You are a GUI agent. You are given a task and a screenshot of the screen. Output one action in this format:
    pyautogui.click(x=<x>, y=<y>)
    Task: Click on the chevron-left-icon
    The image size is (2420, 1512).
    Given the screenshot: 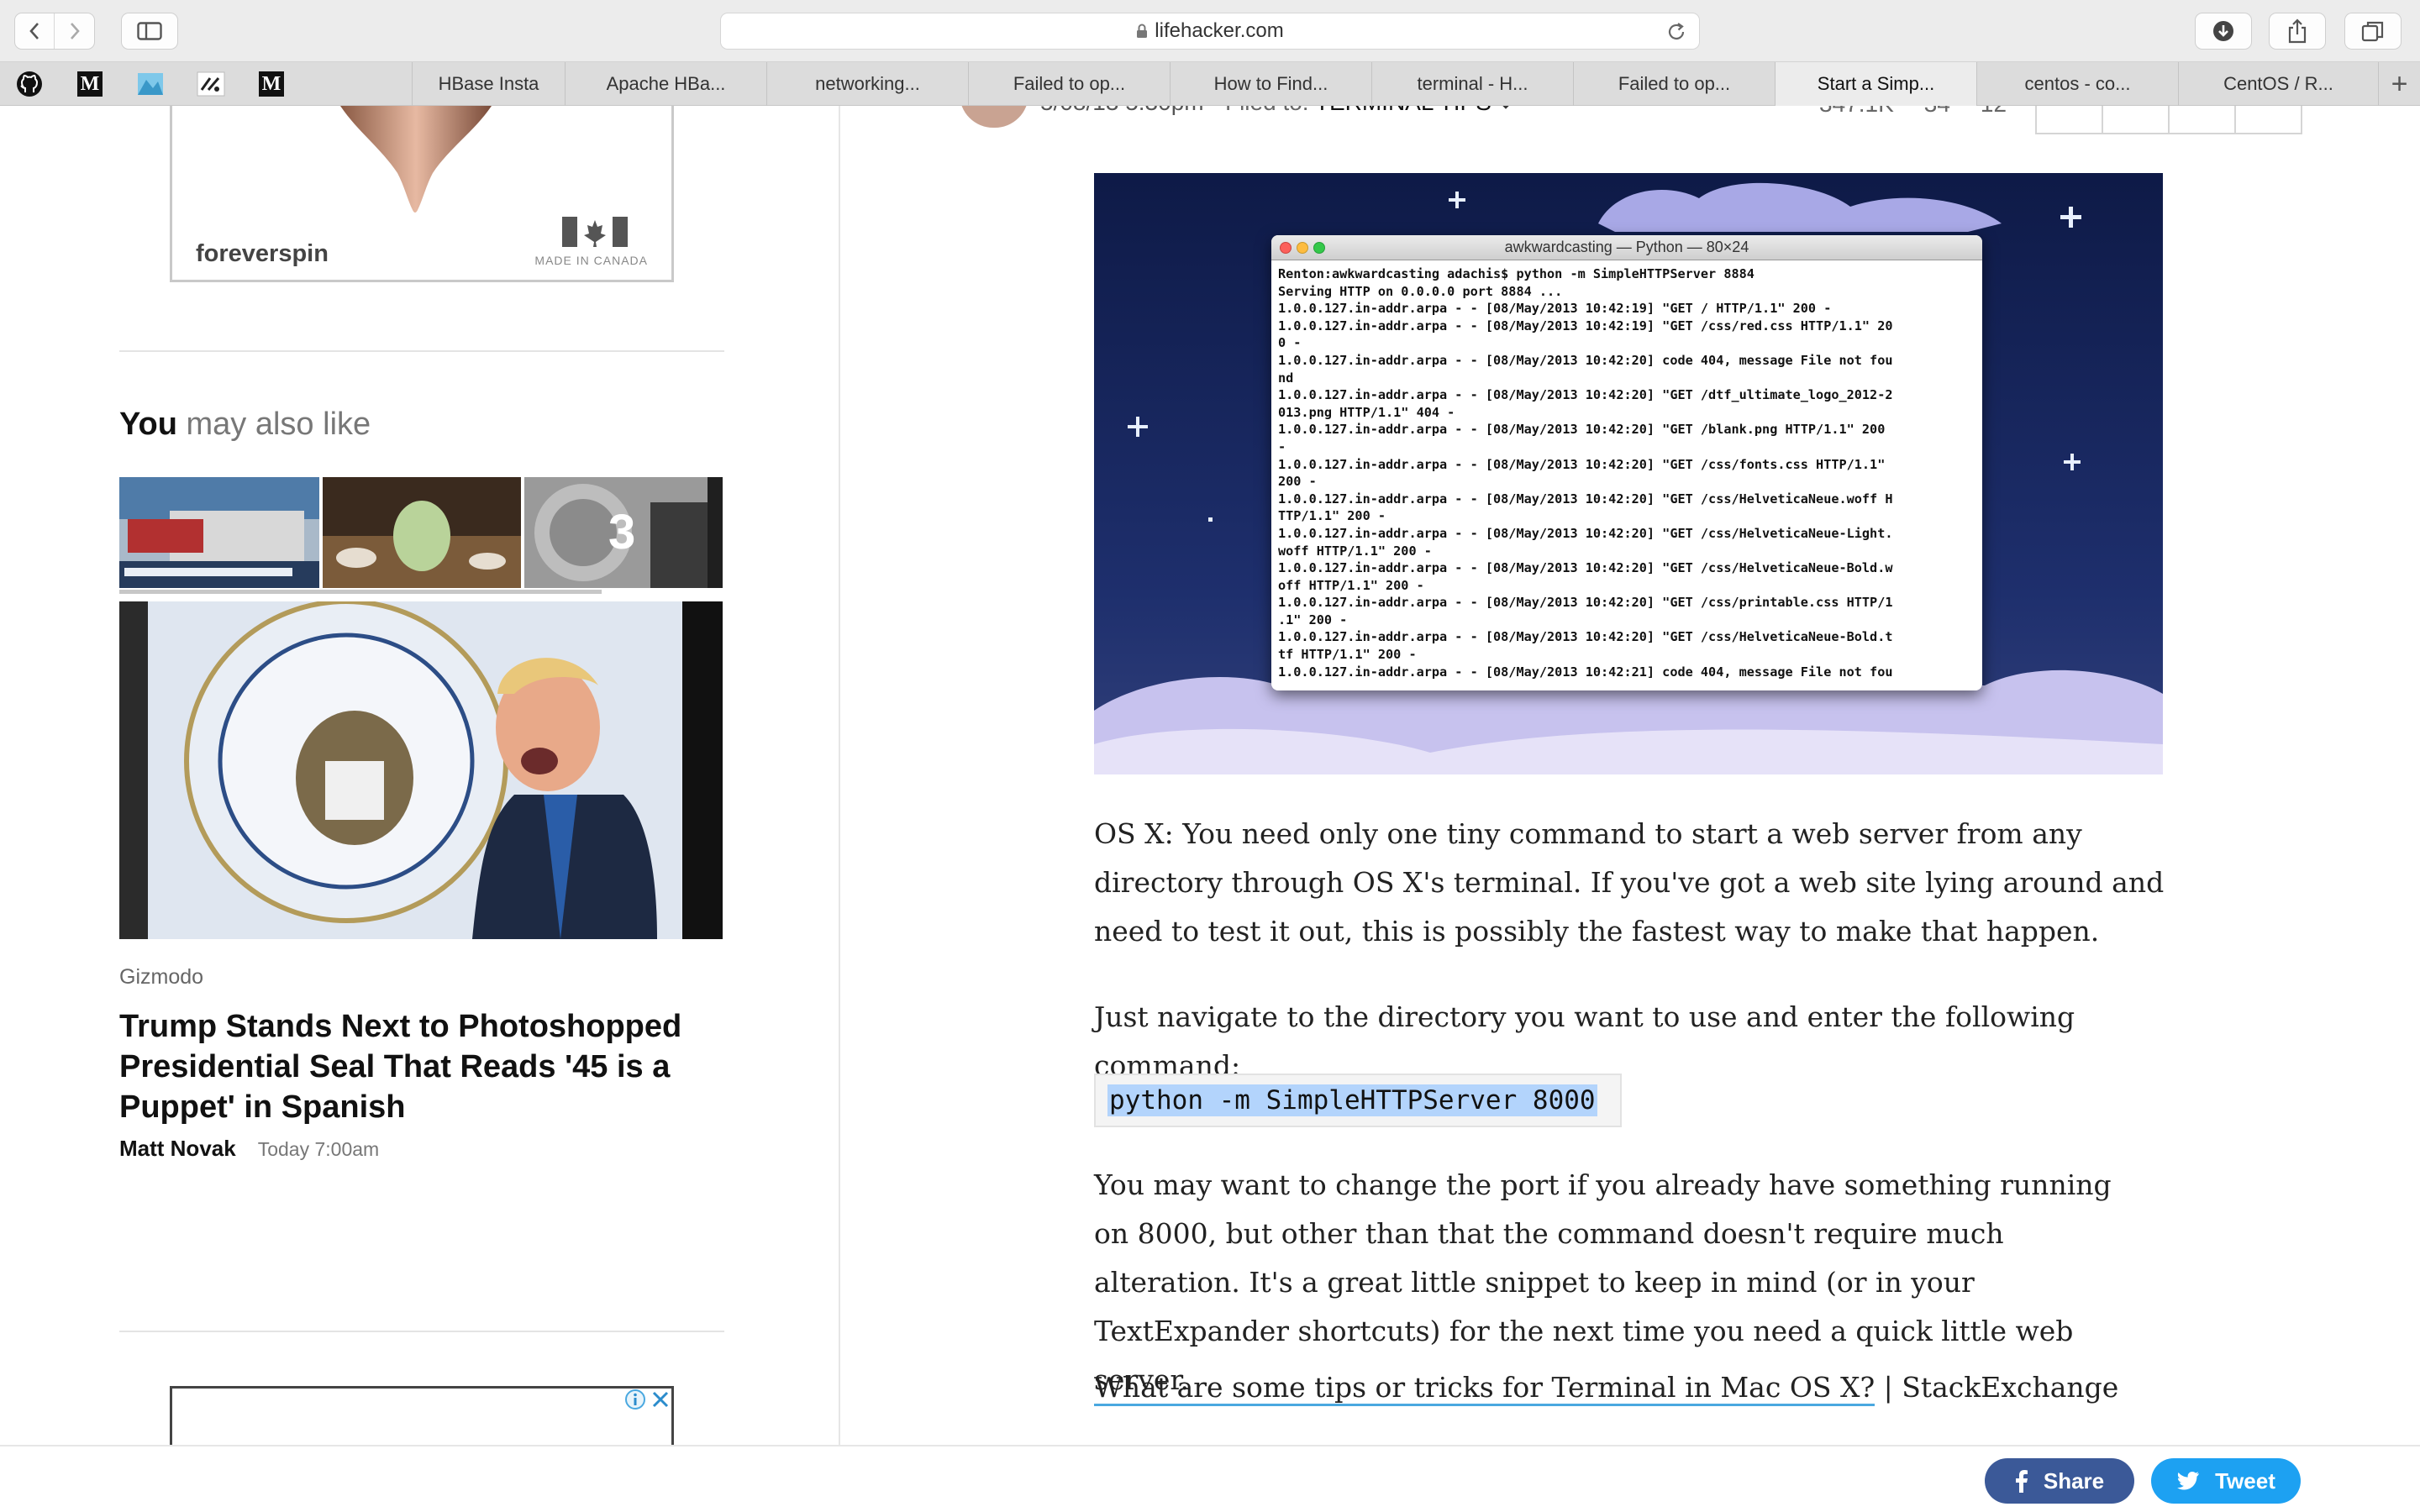 What is the action you would take?
    pyautogui.click(x=34, y=31)
    